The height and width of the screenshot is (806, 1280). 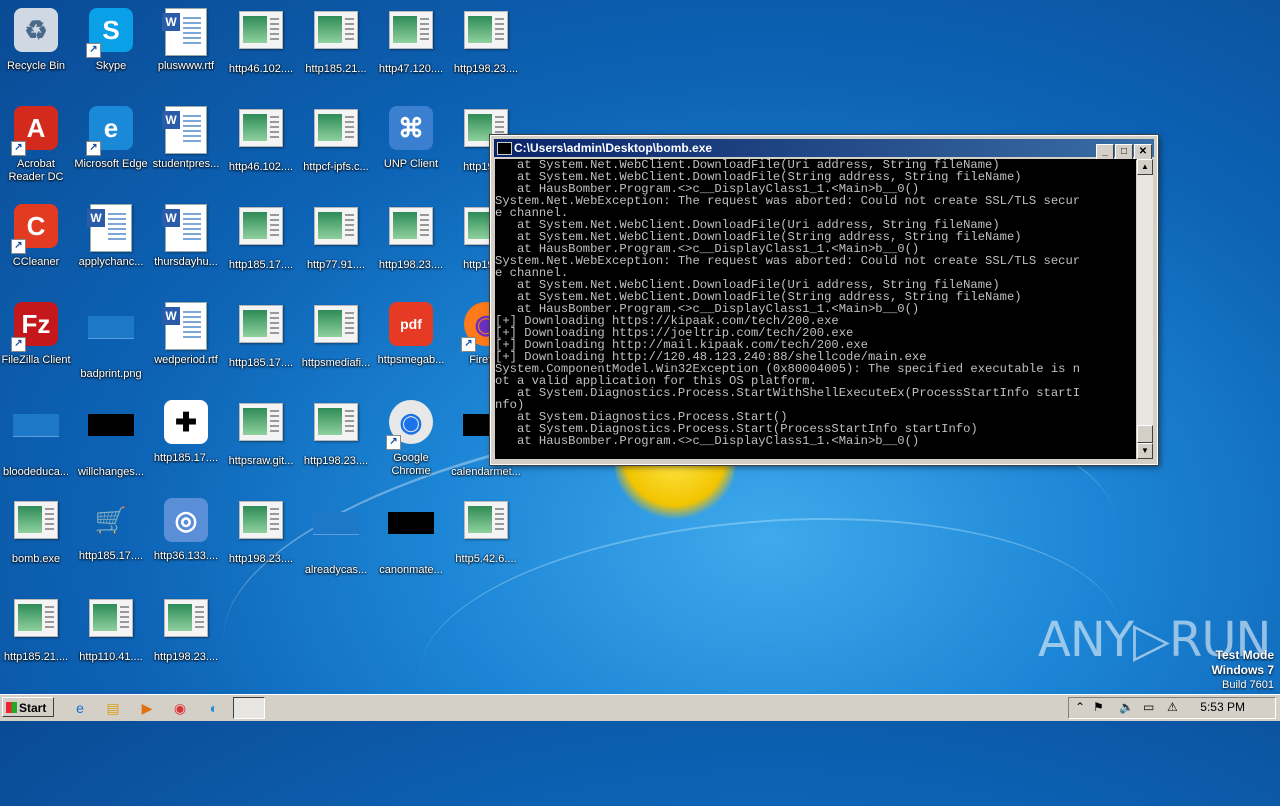 I want to click on ie-icon: e, so click(x=80, y=708).